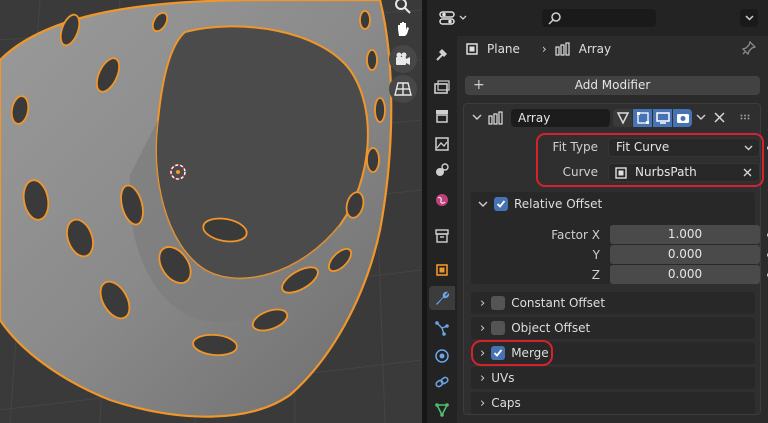 The height and width of the screenshot is (423, 768). I want to click on relative-offset-header: Relative Offset, so click(540, 204).